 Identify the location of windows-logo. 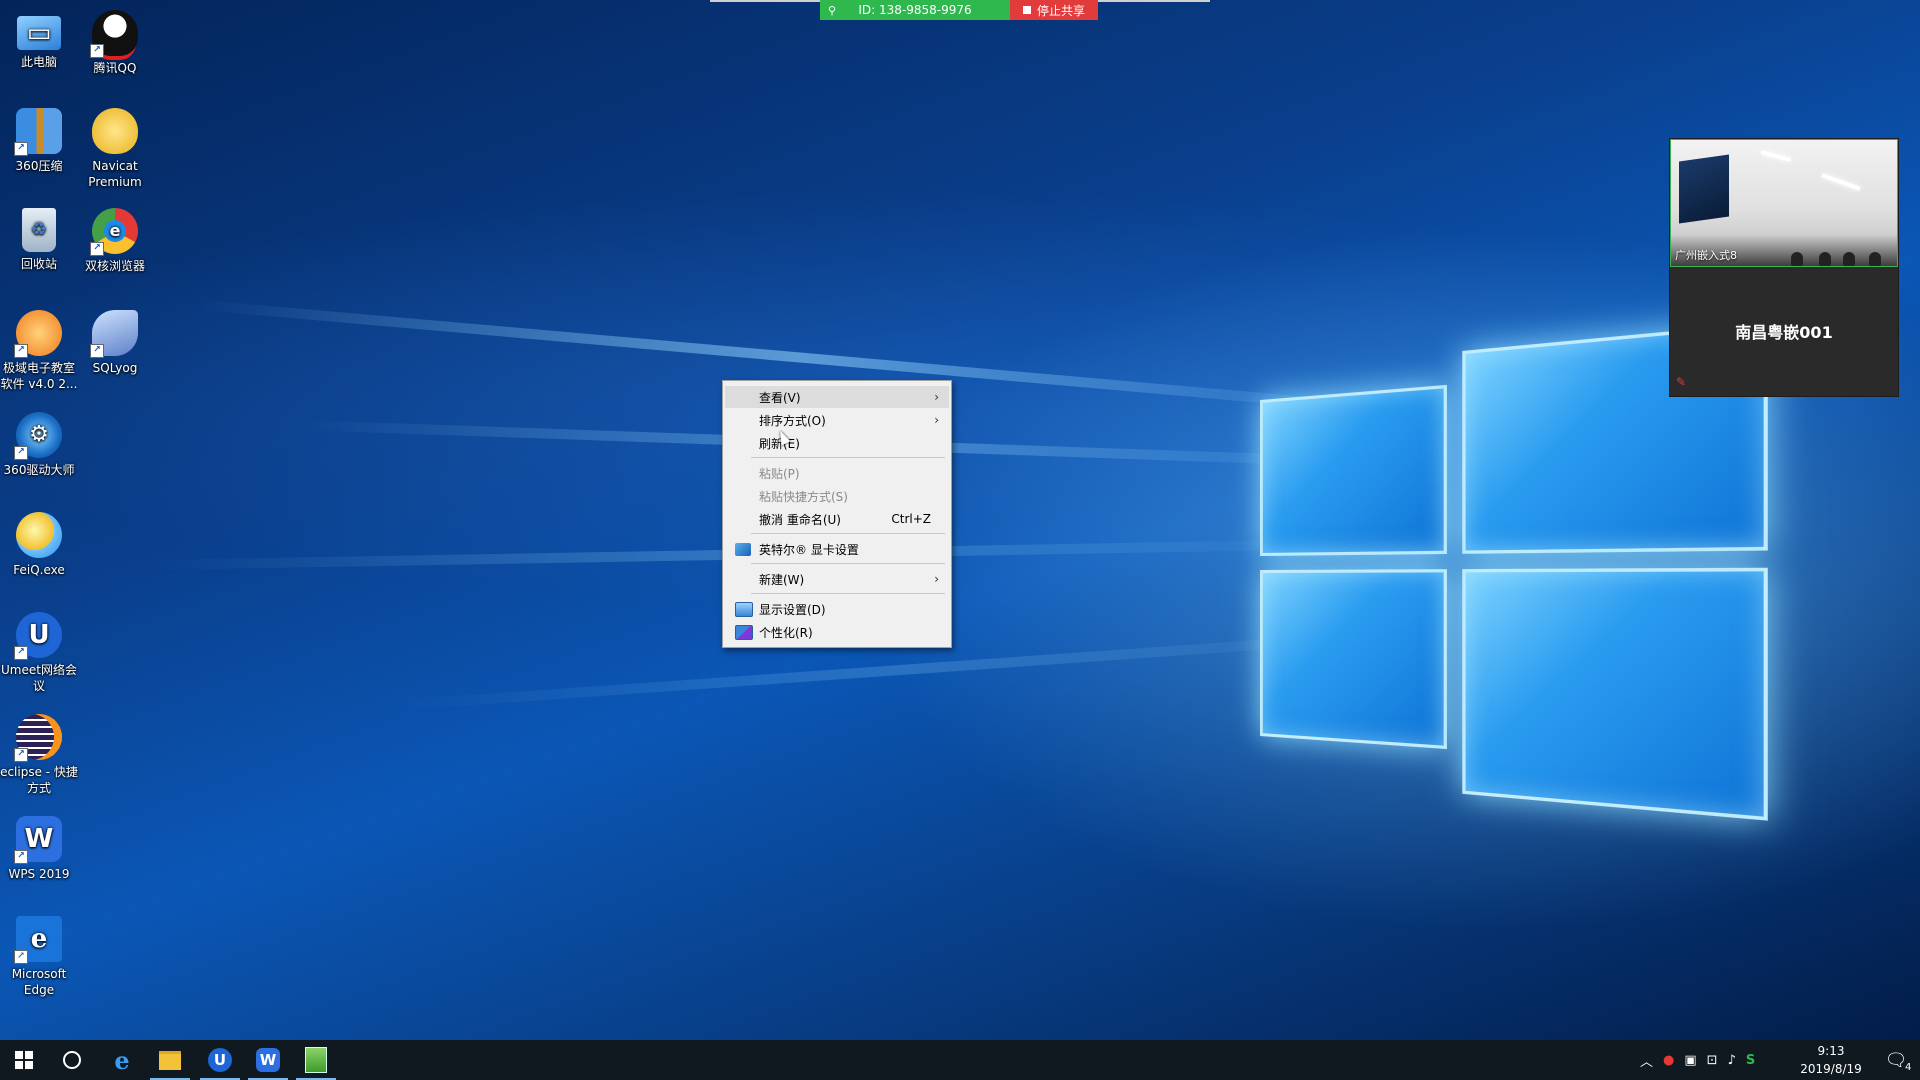
(1516, 580).